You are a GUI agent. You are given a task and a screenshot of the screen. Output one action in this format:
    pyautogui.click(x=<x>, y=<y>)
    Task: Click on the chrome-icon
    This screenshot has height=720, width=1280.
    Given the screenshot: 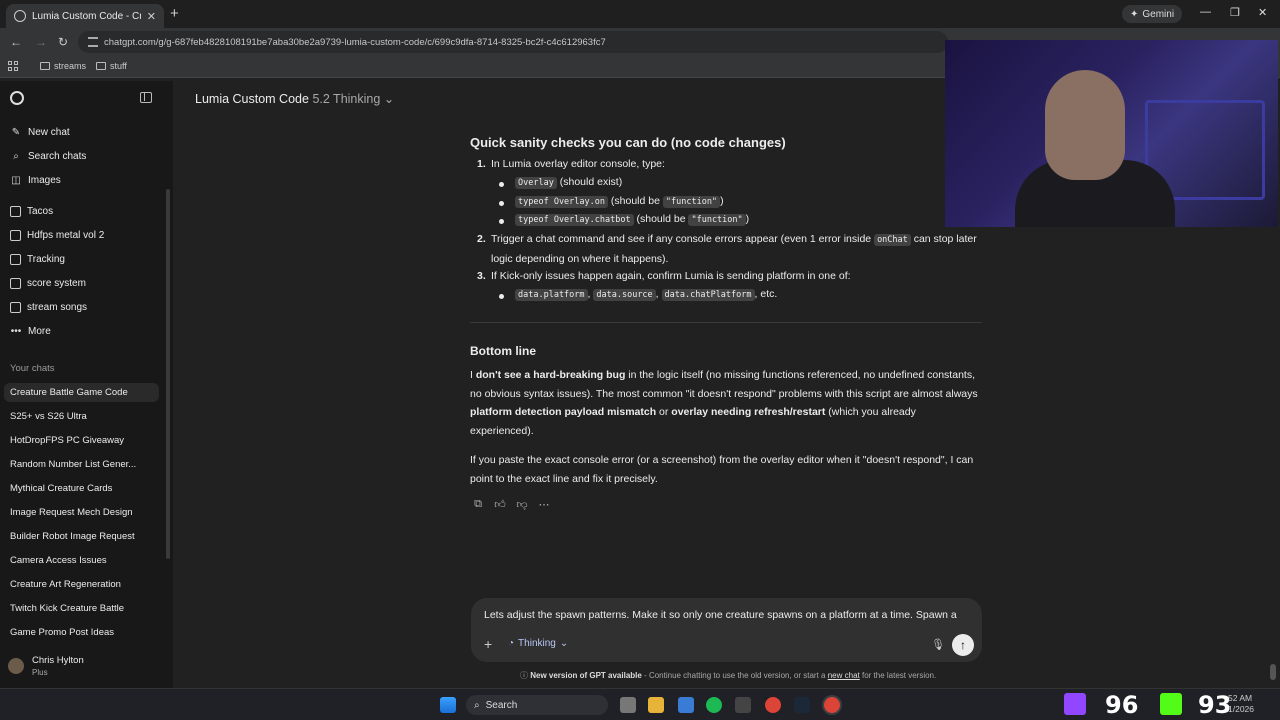 What is the action you would take?
    pyautogui.click(x=773, y=705)
    